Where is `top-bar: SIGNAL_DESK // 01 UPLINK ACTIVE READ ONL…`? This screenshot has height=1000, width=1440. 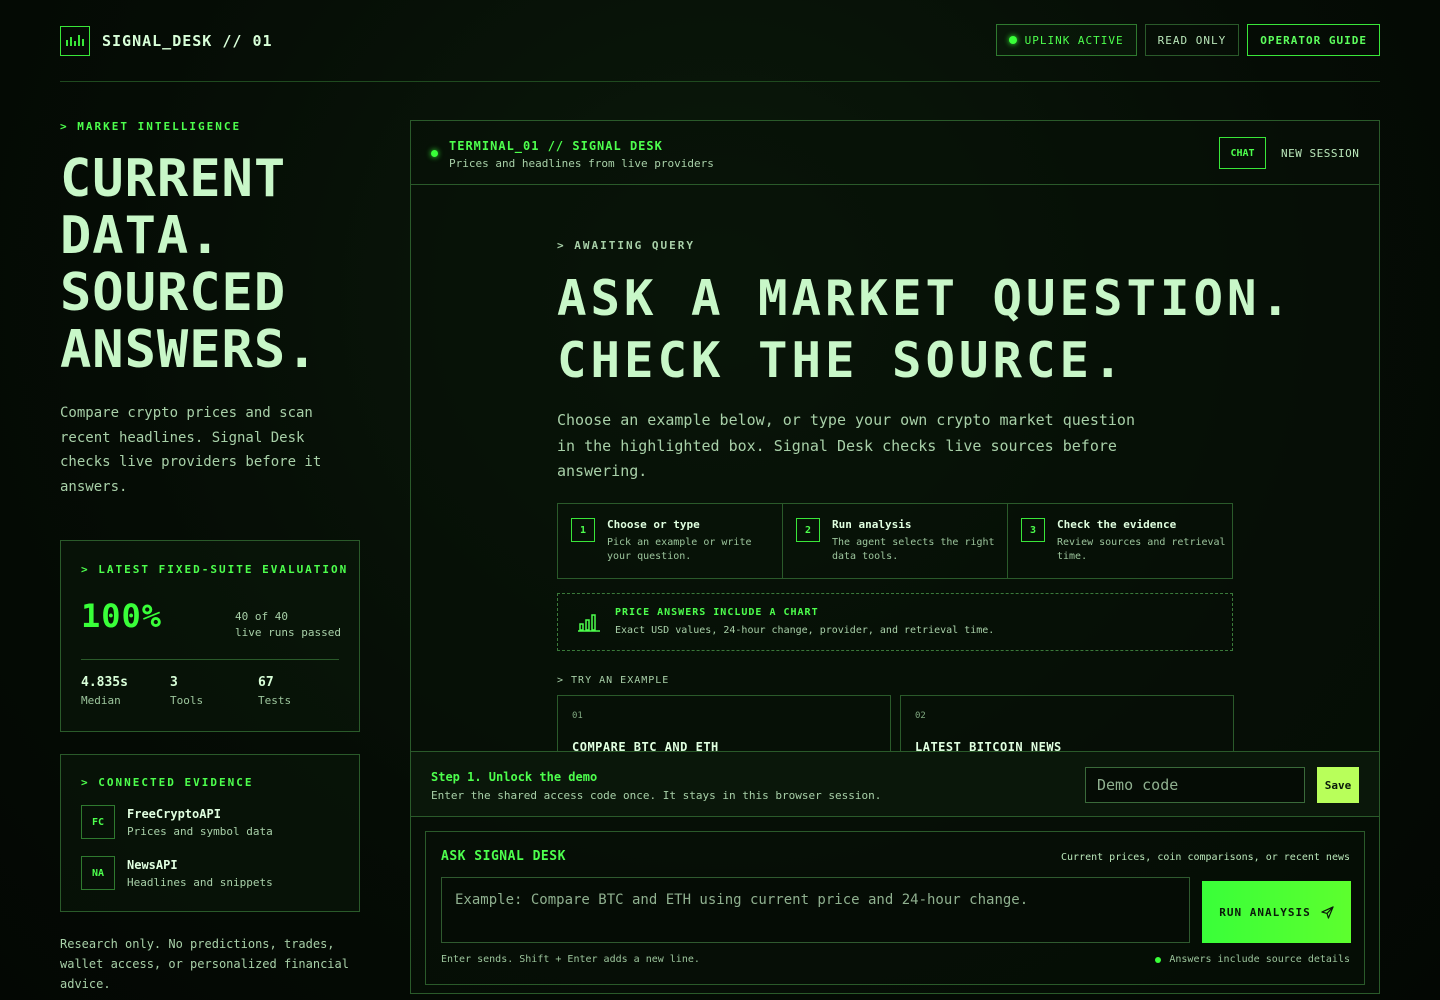 top-bar: SIGNAL_DESK // 01 UPLINK ACTIVE READ ONL… is located at coordinates (720, 41).